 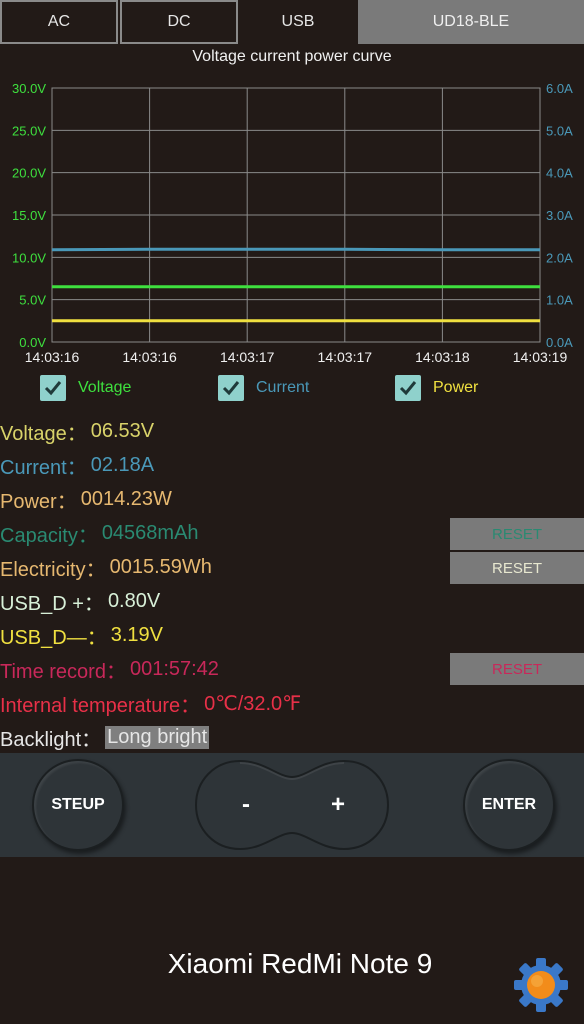 I want to click on y-right-tick-label: 0.0A, so click(x=559, y=342).